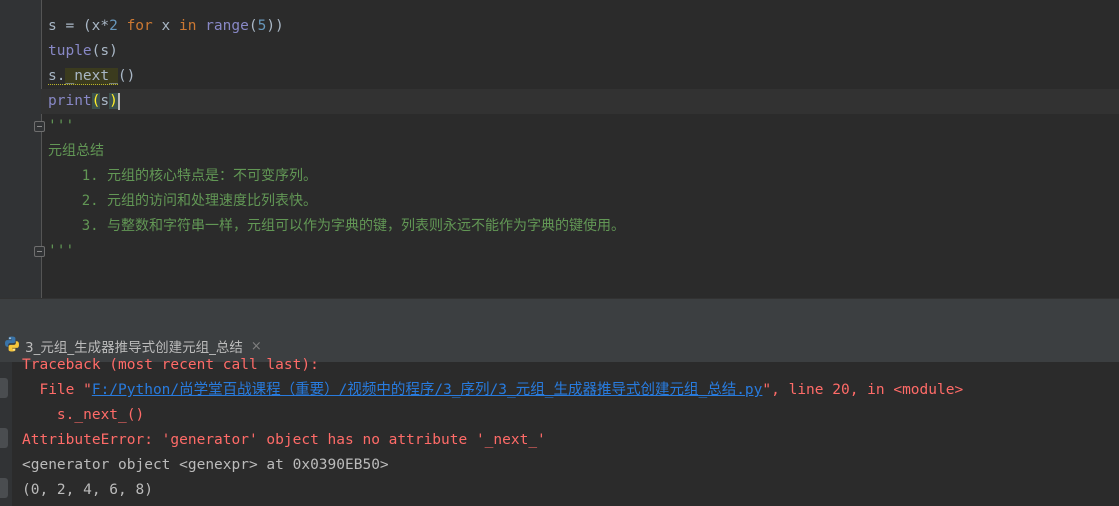  I want to click on python-icon, so click(12, 346).